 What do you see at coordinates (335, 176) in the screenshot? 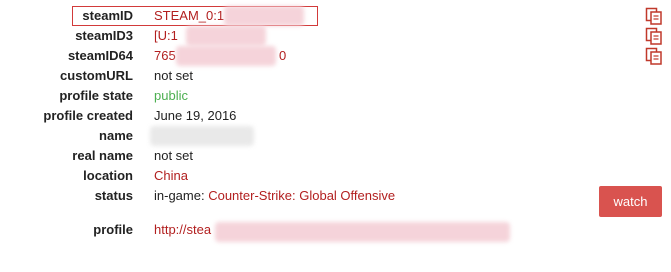
I see `row-location: location China` at bounding box center [335, 176].